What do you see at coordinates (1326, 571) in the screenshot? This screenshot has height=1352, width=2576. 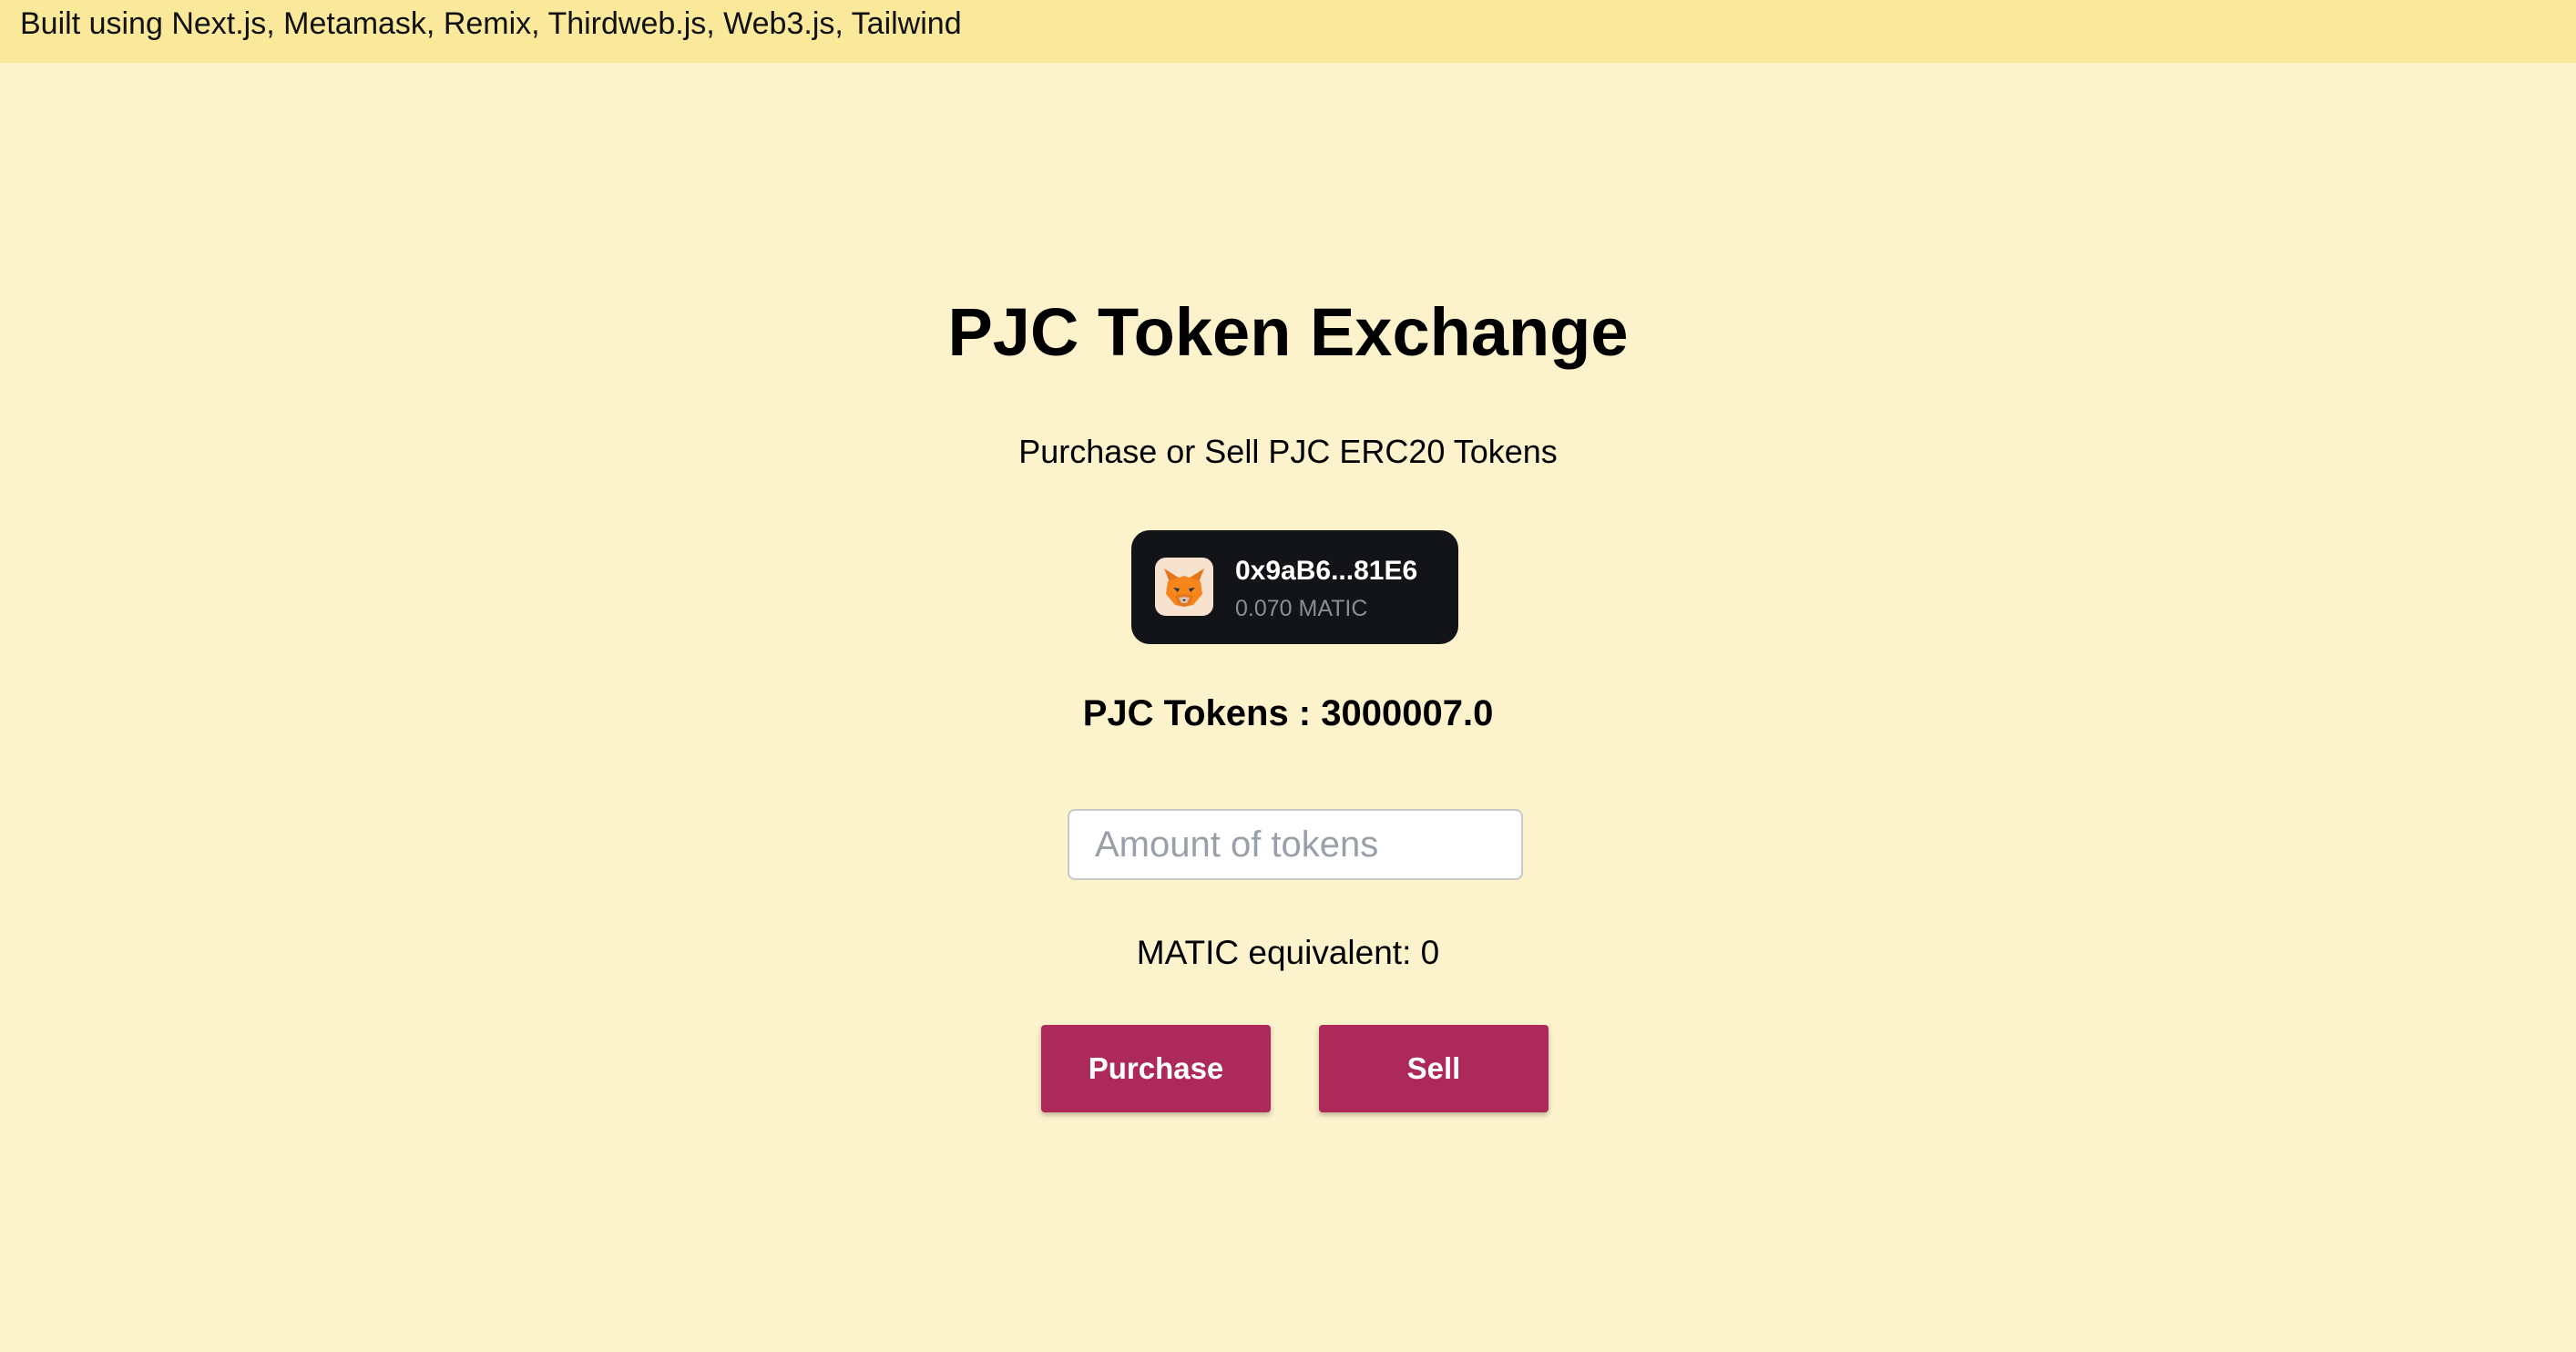 I see `wallet-address: 0x9aB6...81E6` at bounding box center [1326, 571].